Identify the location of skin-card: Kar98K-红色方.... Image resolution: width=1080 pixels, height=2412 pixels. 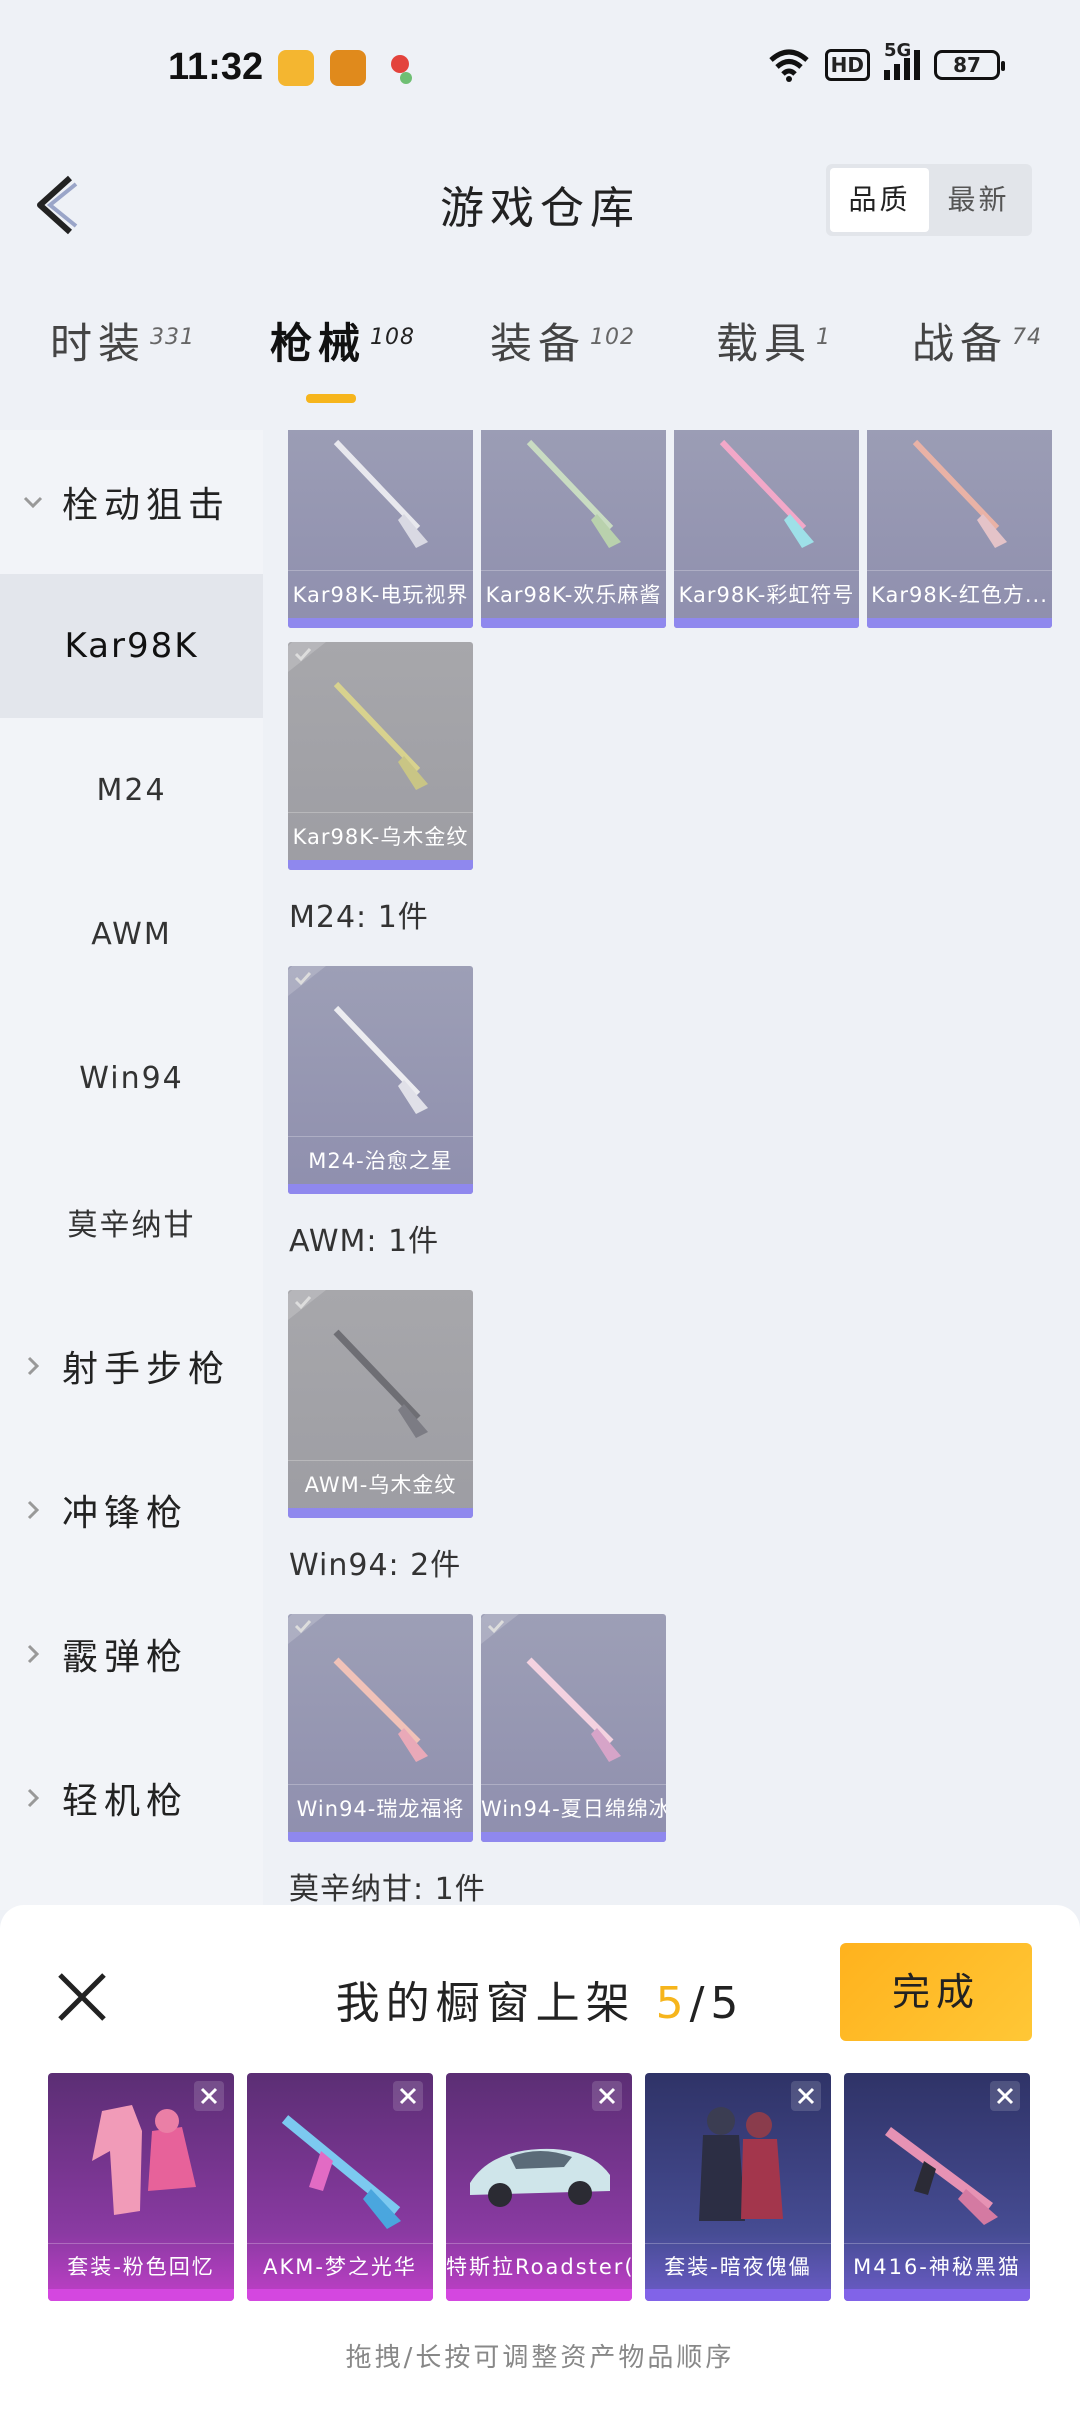
(959, 529).